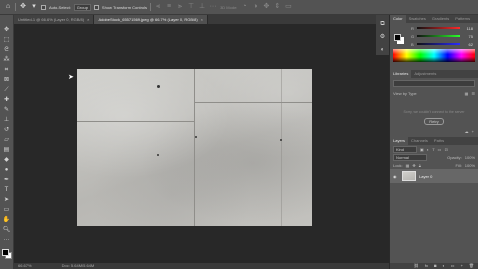 The image size is (478, 269). What do you see at coordinates (7, 40) in the screenshot?
I see `marquee-icon: ⬚` at bounding box center [7, 40].